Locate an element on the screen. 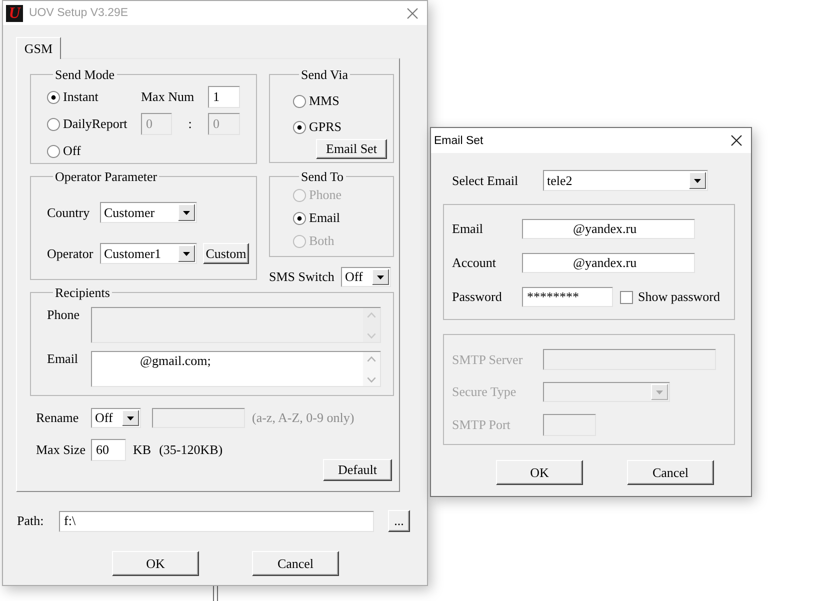 This screenshot has width=831, height=601. hint-text: (a-z, A-Z, 0-9 only) is located at coordinates (303, 418).